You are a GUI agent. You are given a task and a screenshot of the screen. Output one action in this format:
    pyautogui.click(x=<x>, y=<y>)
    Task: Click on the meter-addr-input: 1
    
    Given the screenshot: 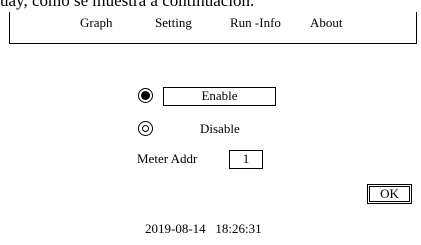 What is the action you would take?
    pyautogui.click(x=246, y=159)
    